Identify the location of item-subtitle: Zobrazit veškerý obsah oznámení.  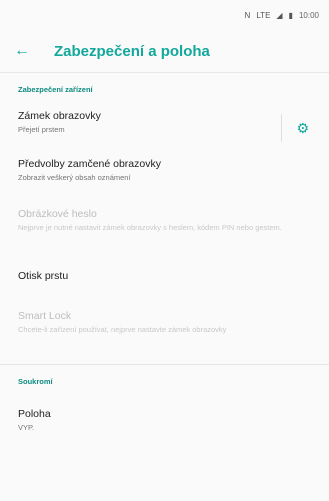
(74, 177).